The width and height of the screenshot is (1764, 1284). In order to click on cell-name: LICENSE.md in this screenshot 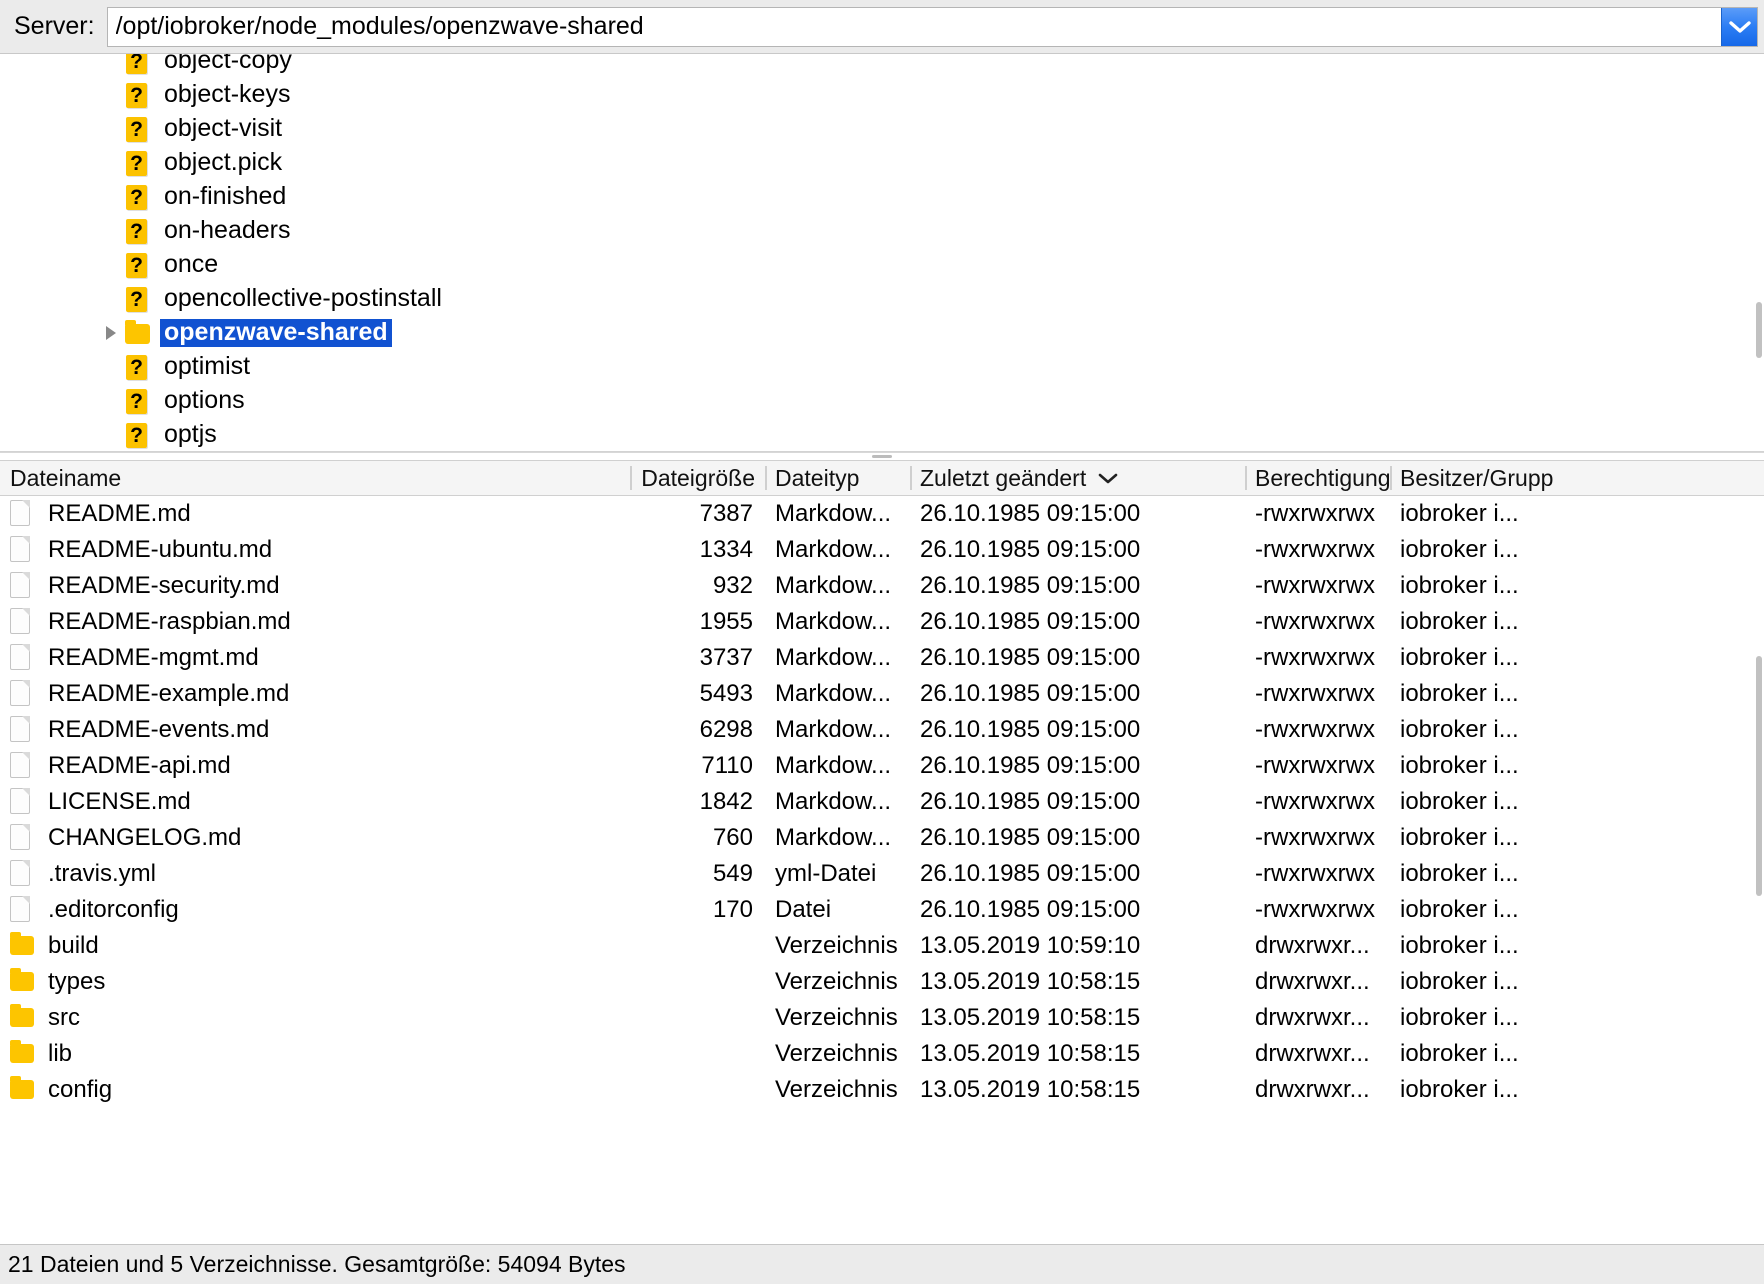, I will do `click(315, 802)`.